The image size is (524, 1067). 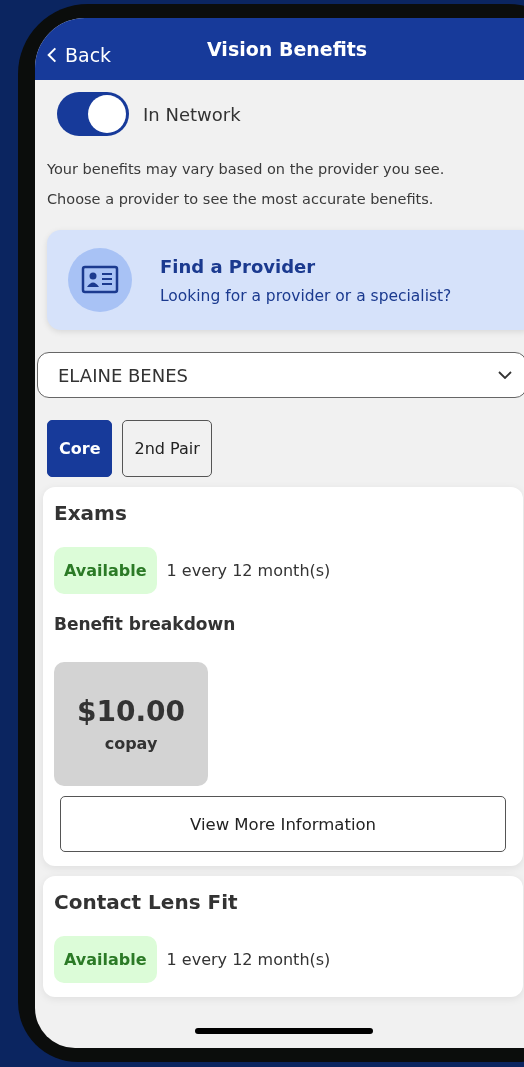 I want to click on view-more-button: View More Information, so click(x=283, y=824).